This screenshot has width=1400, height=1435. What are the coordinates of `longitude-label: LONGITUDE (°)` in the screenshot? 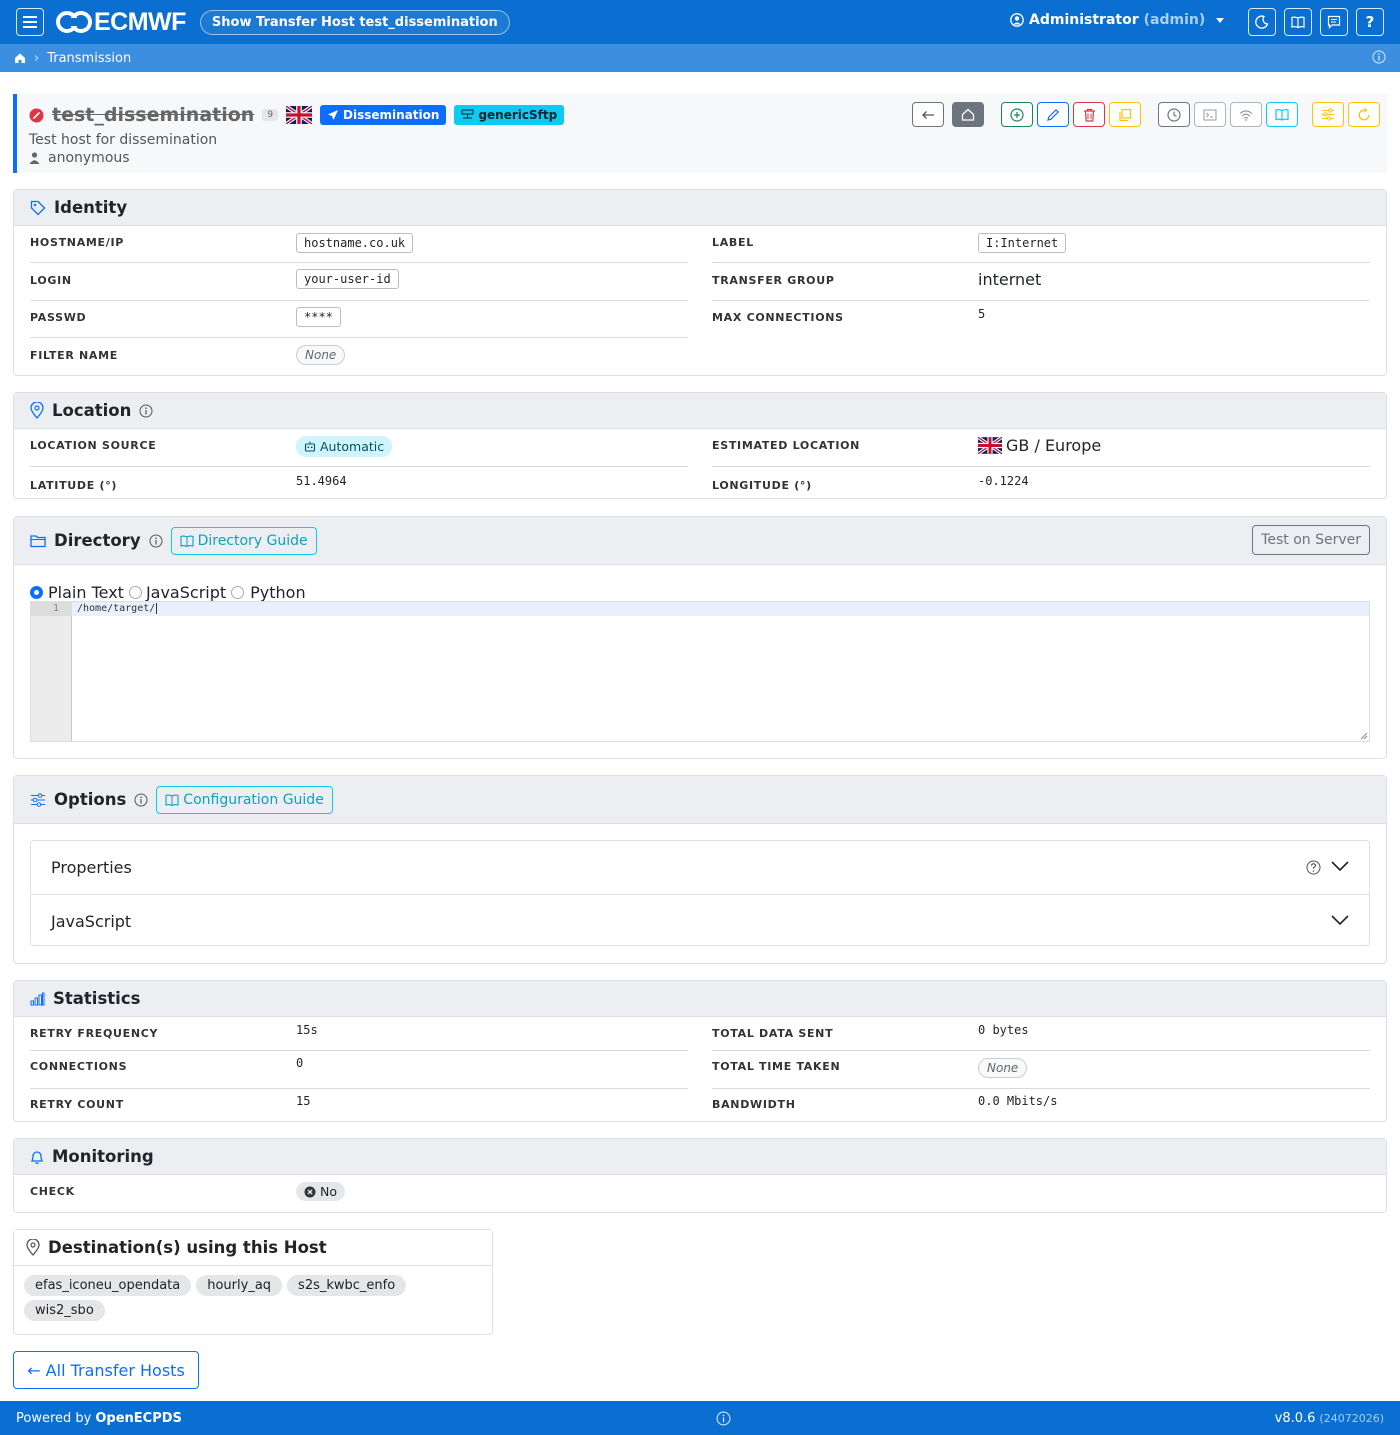 It's located at (762, 485).